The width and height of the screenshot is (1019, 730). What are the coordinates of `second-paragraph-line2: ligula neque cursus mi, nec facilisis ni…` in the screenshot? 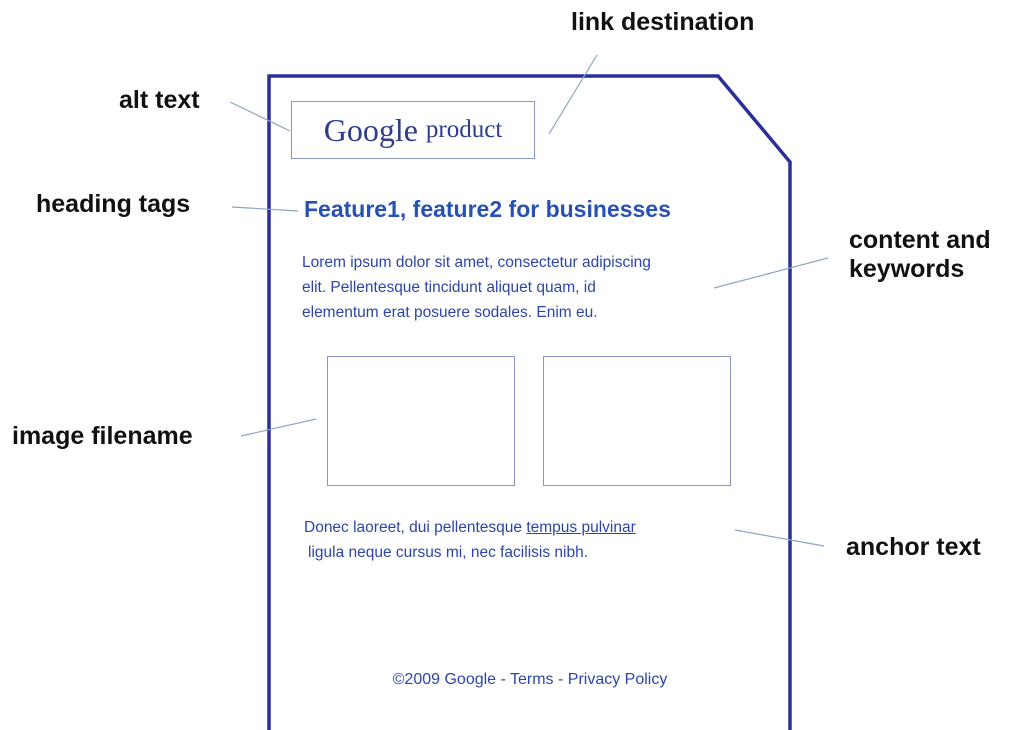 It's located at (448, 552).